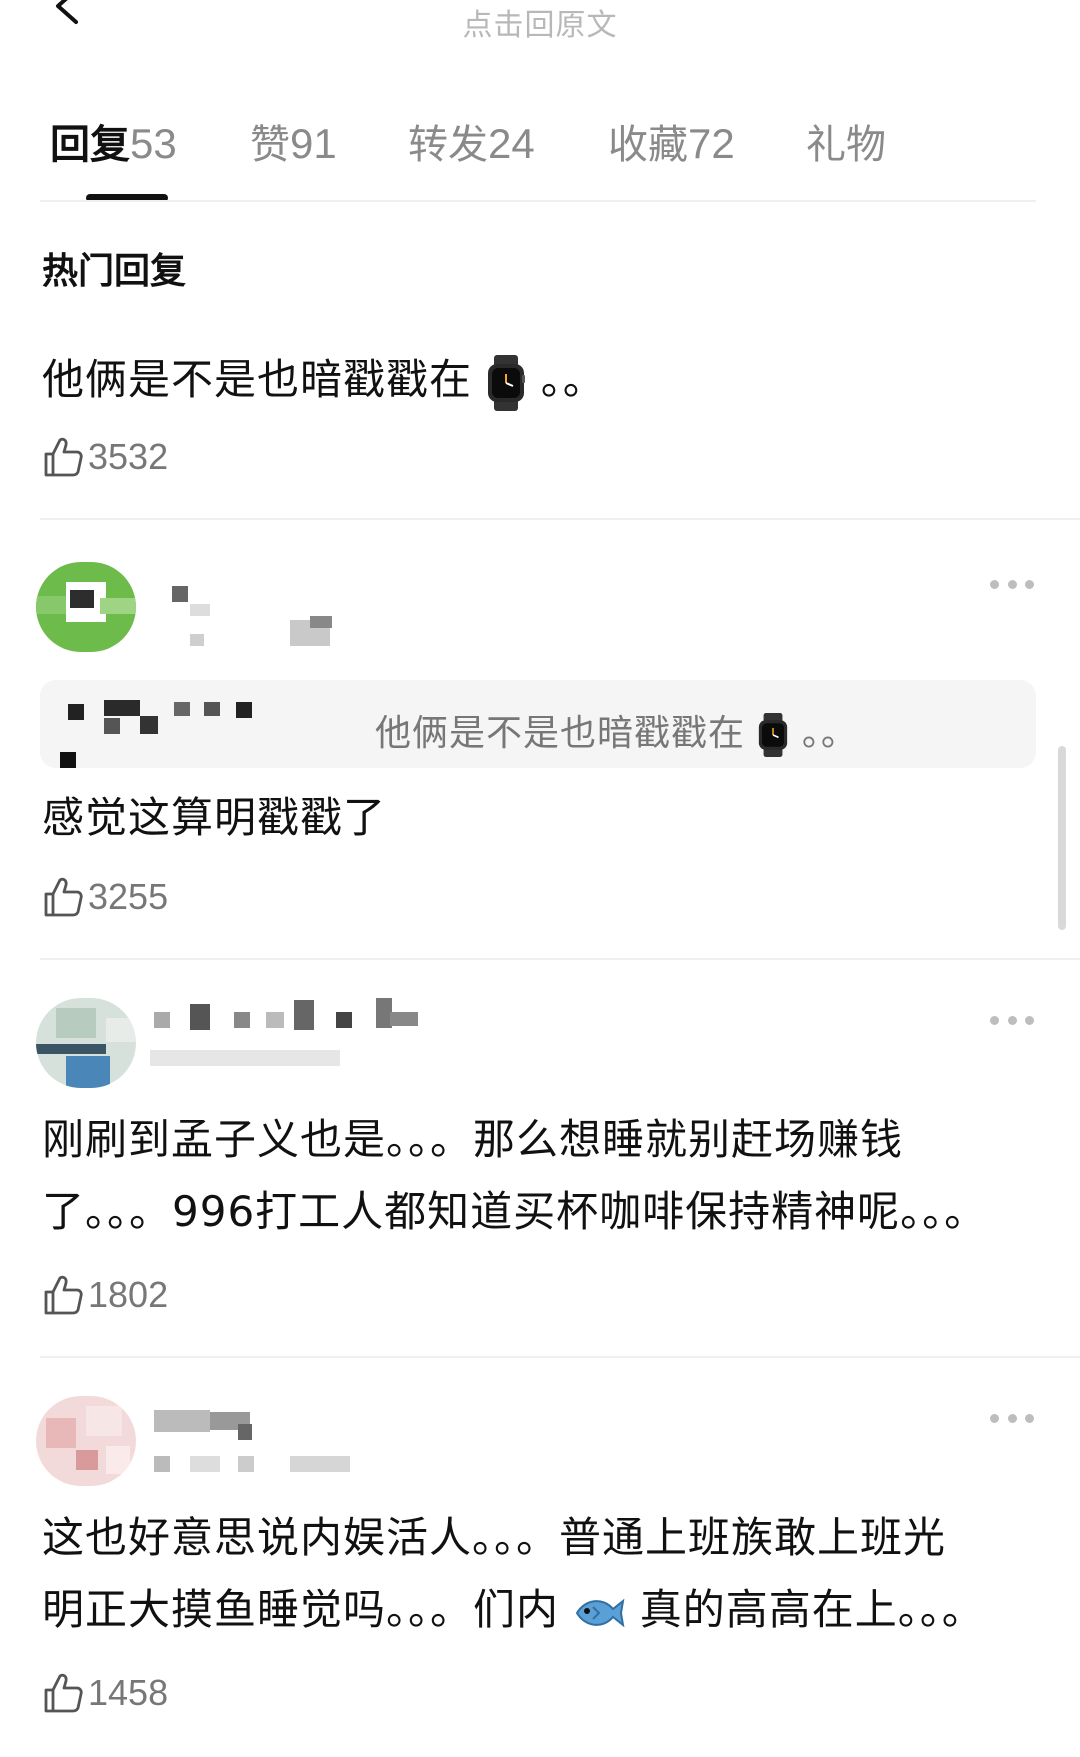 Image resolution: width=1080 pixels, height=1757 pixels. I want to click on tab-likes: 赞91, so click(293, 141).